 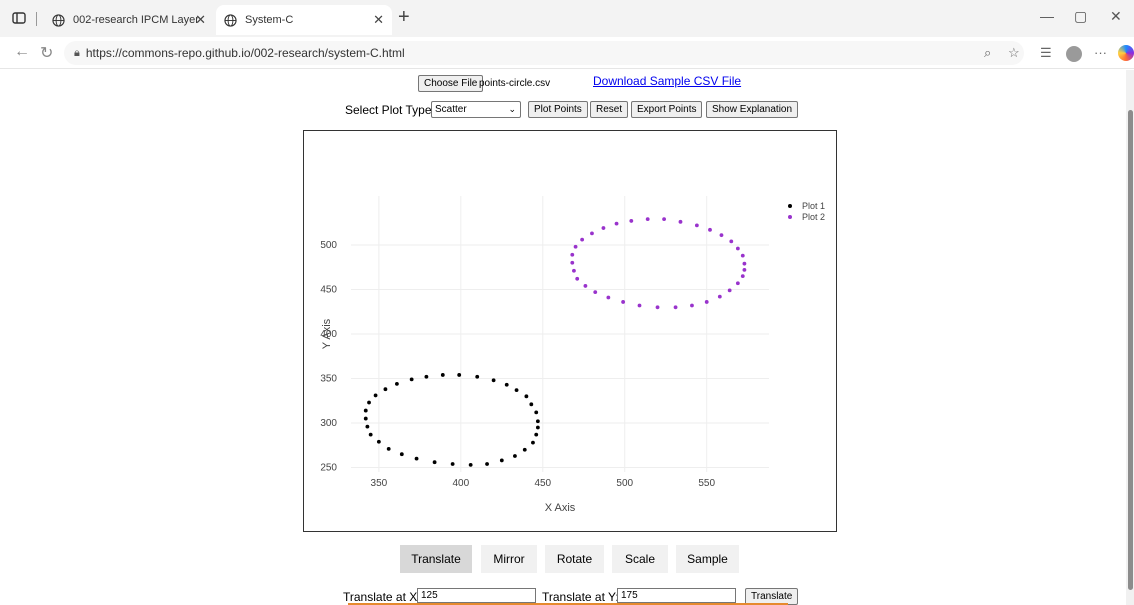 What do you see at coordinates (22, 52) in the screenshot?
I see `back-icon: ←` at bounding box center [22, 52].